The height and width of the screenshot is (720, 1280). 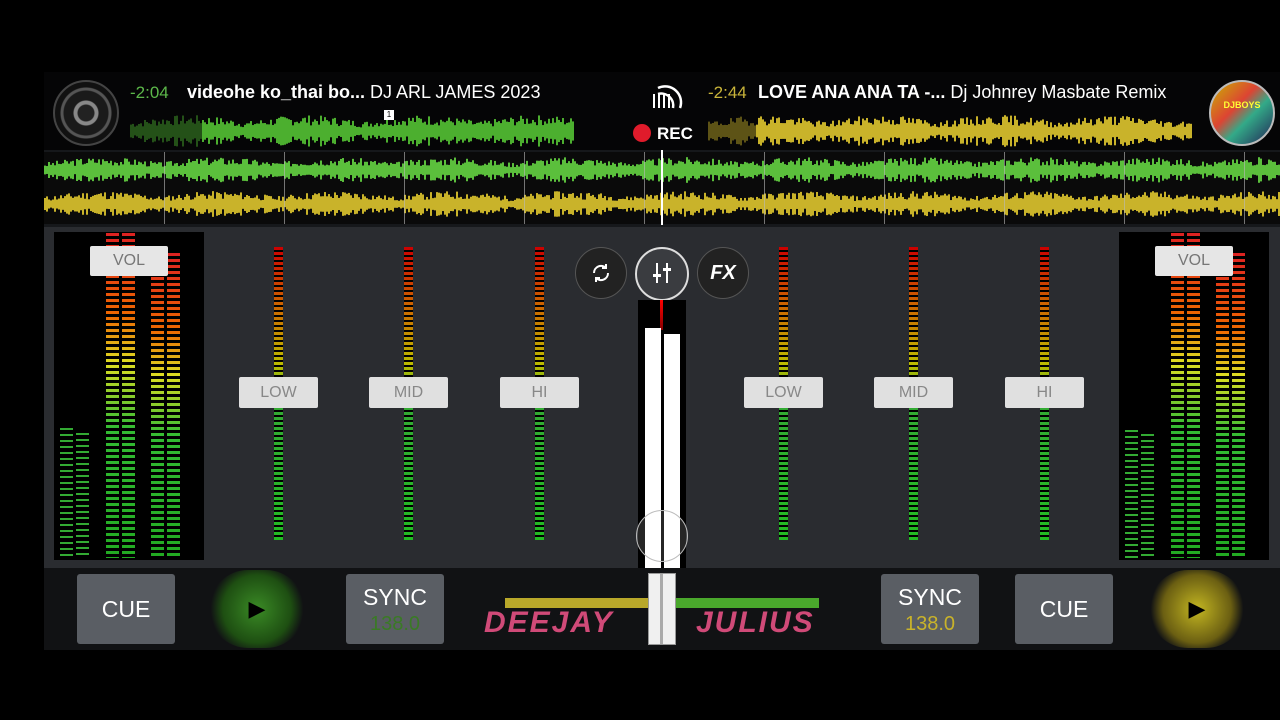 What do you see at coordinates (668, 95) in the screenshot?
I see `broadcast-icon` at bounding box center [668, 95].